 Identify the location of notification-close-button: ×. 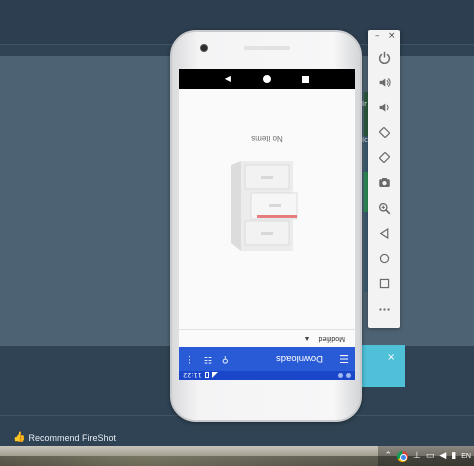
(391, 357).